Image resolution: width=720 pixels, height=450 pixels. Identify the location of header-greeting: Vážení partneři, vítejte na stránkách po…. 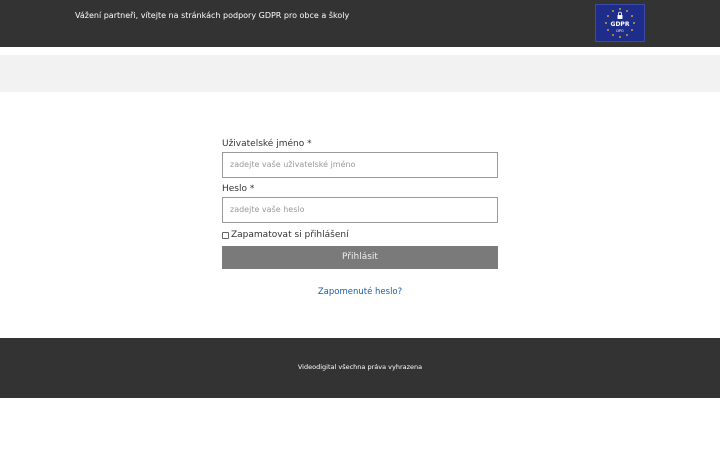
(212, 15).